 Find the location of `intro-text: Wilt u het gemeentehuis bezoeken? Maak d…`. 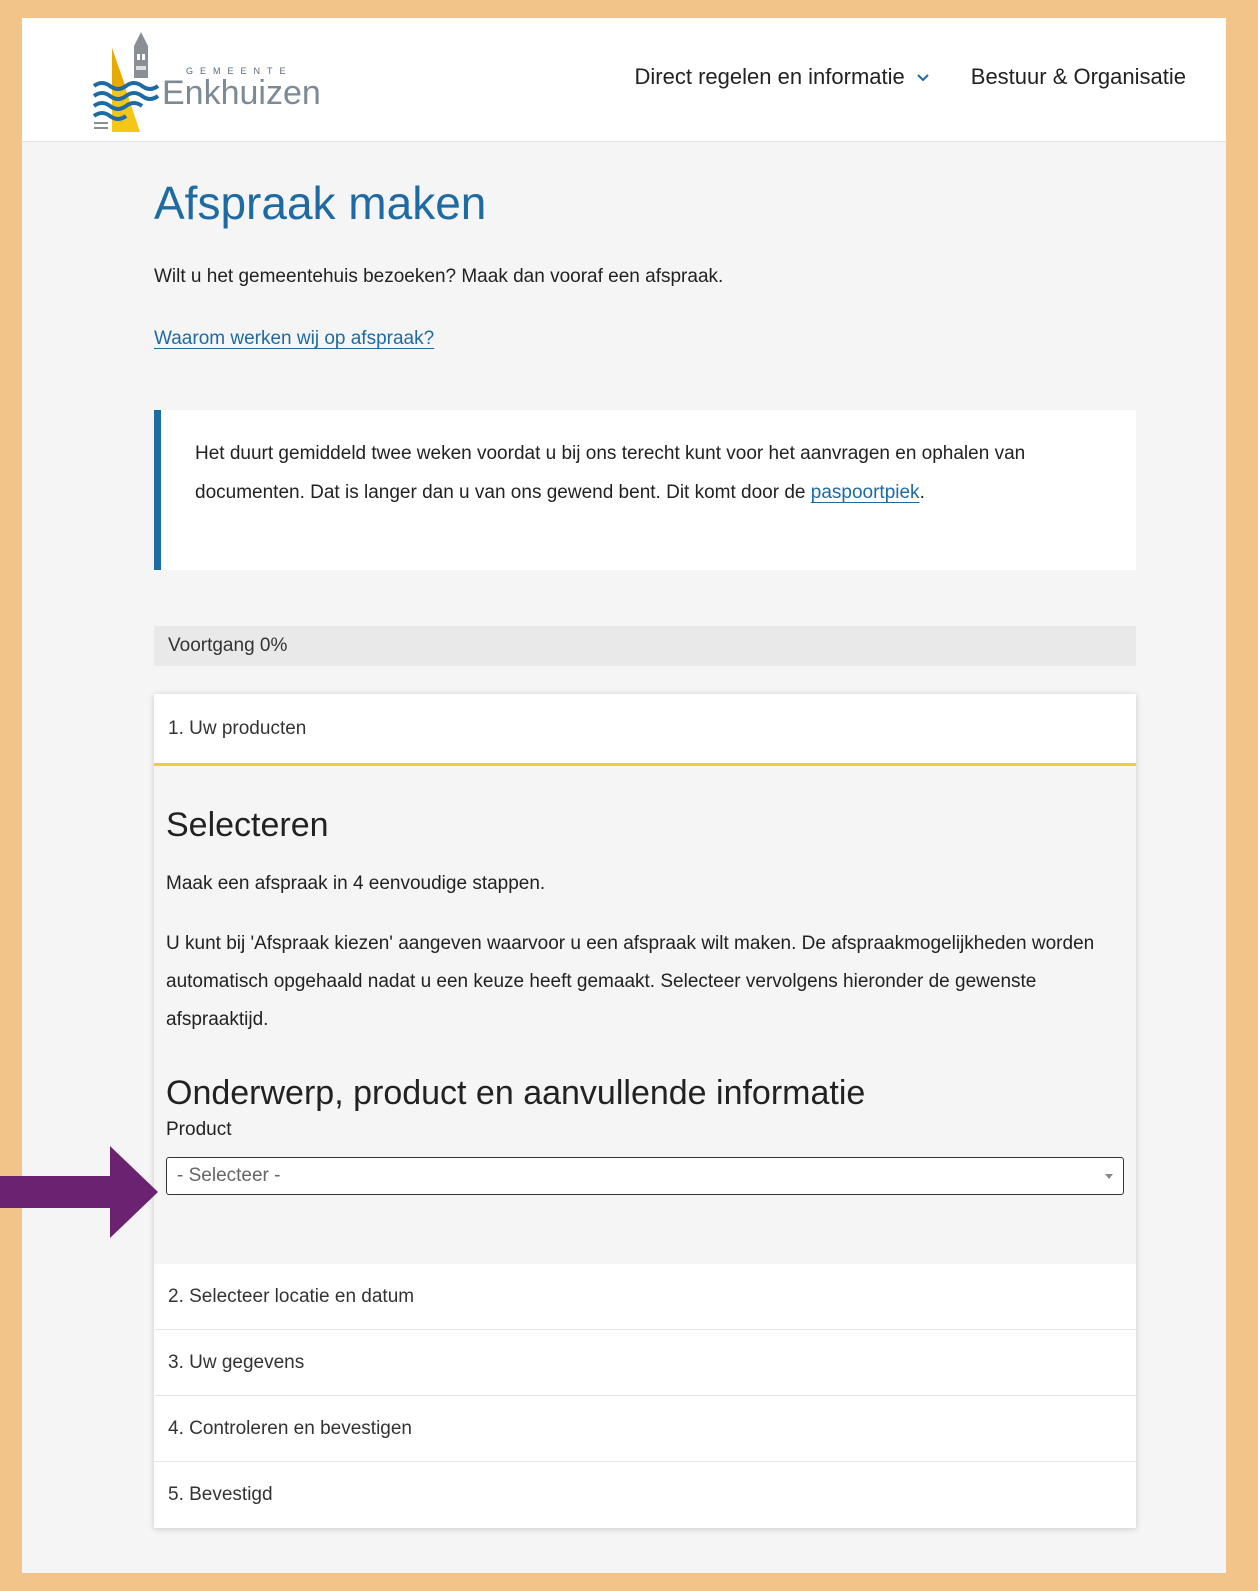

intro-text: Wilt u het gemeentehuis bezoeken? Maak d… is located at coordinates (439, 276).